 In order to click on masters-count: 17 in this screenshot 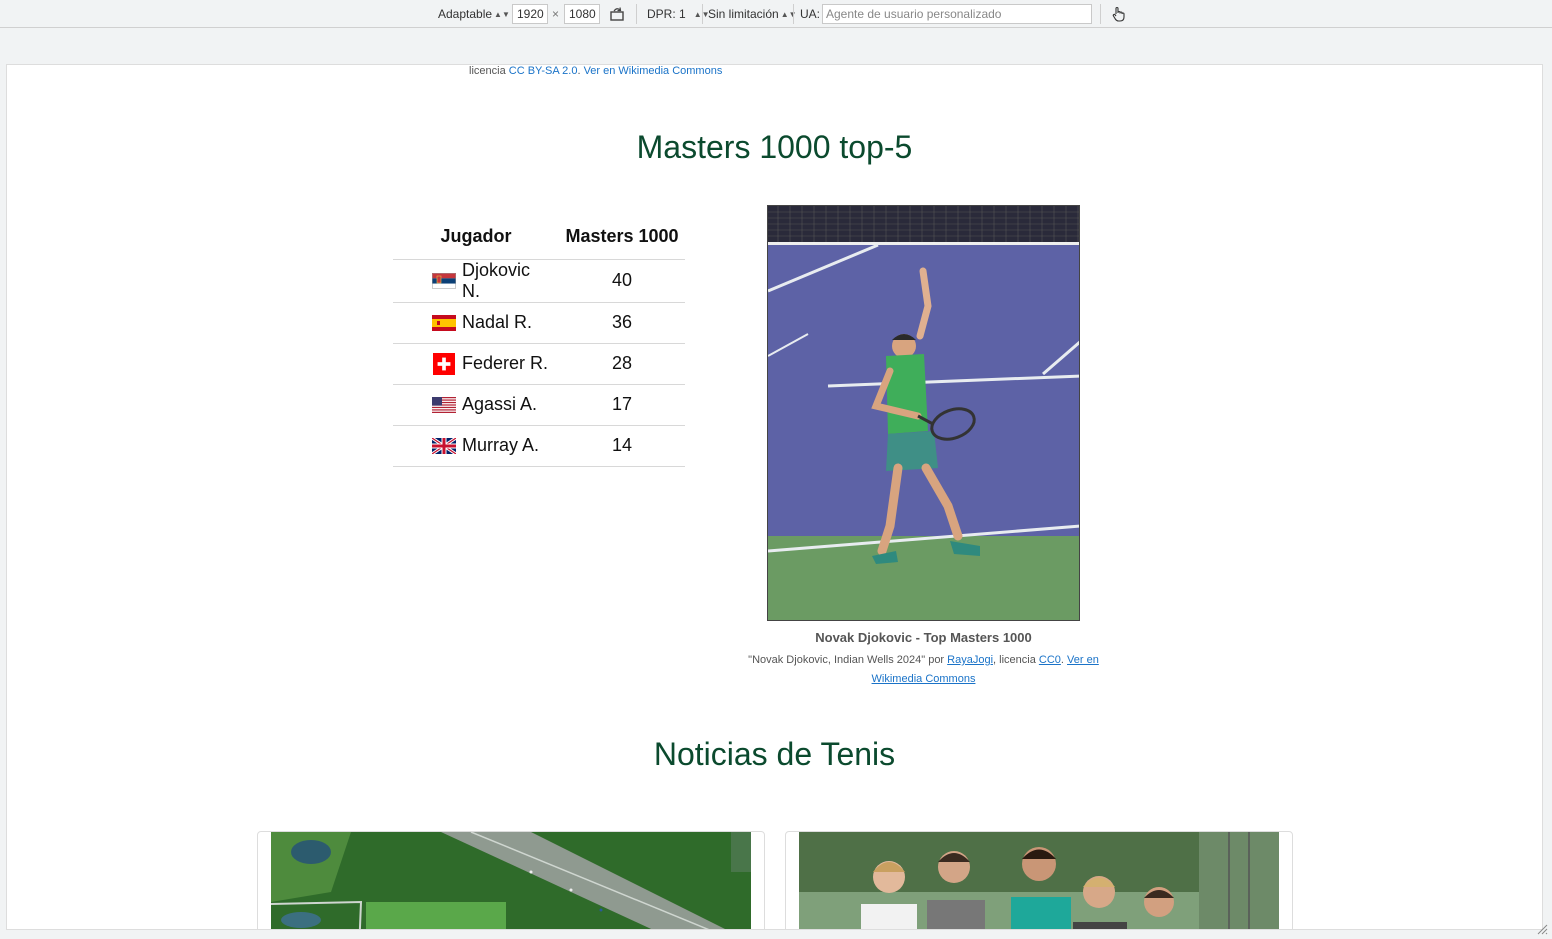, I will do `click(622, 404)`.